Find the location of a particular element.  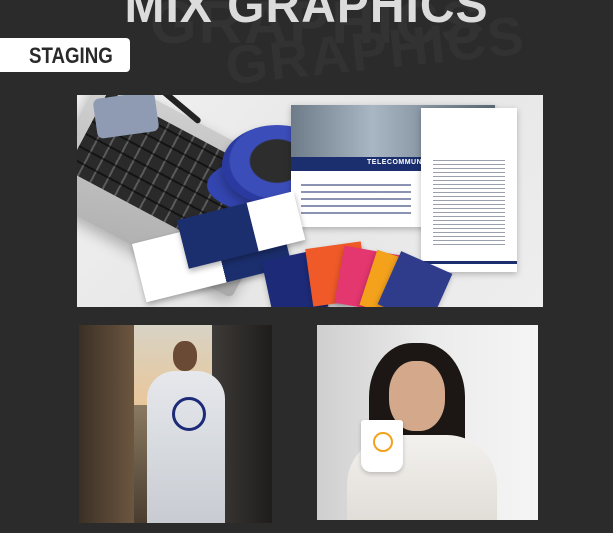

section-tag: STAGING is located at coordinates (65, 55).